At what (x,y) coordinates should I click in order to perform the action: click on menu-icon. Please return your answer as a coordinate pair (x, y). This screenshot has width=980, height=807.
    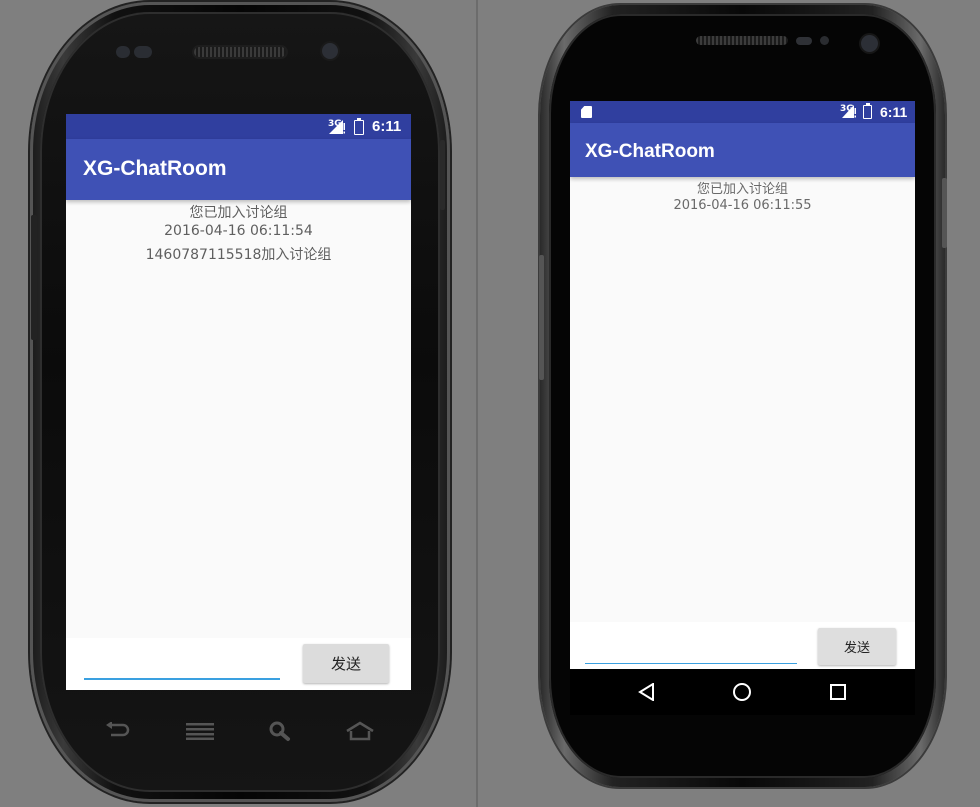
    Looking at the image, I should click on (200, 731).